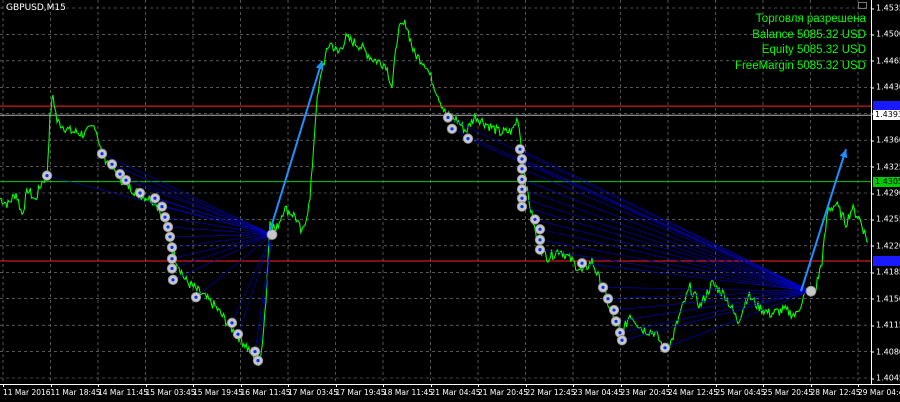  Describe the element at coordinates (810, 19) in the screenshot. I see `trading-status-text: Торговля разрешена` at that location.